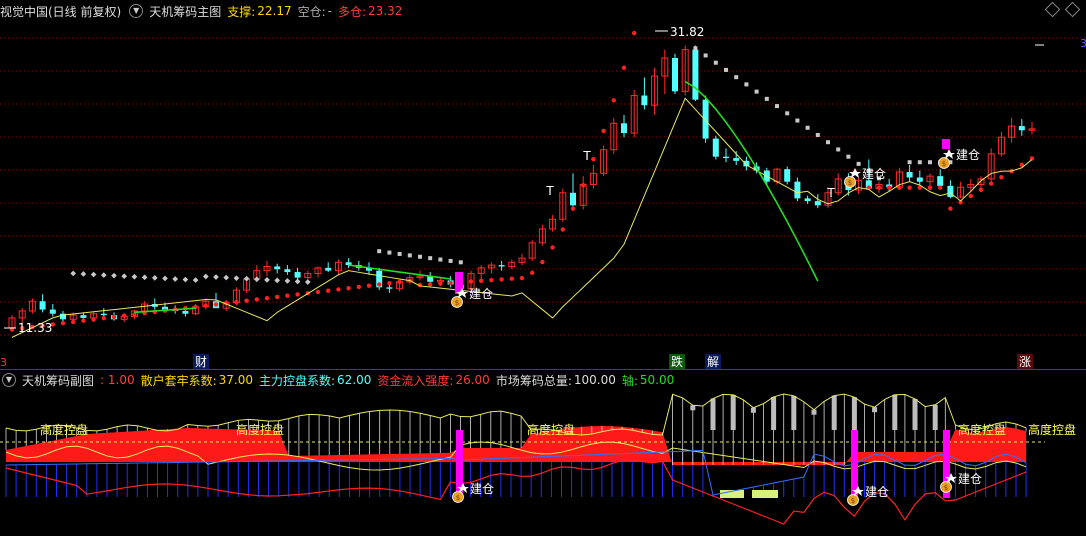 This screenshot has height=536, width=1086. What do you see at coordinates (516, 414) in the screenshot?
I see `chip-top-line` at bounding box center [516, 414].